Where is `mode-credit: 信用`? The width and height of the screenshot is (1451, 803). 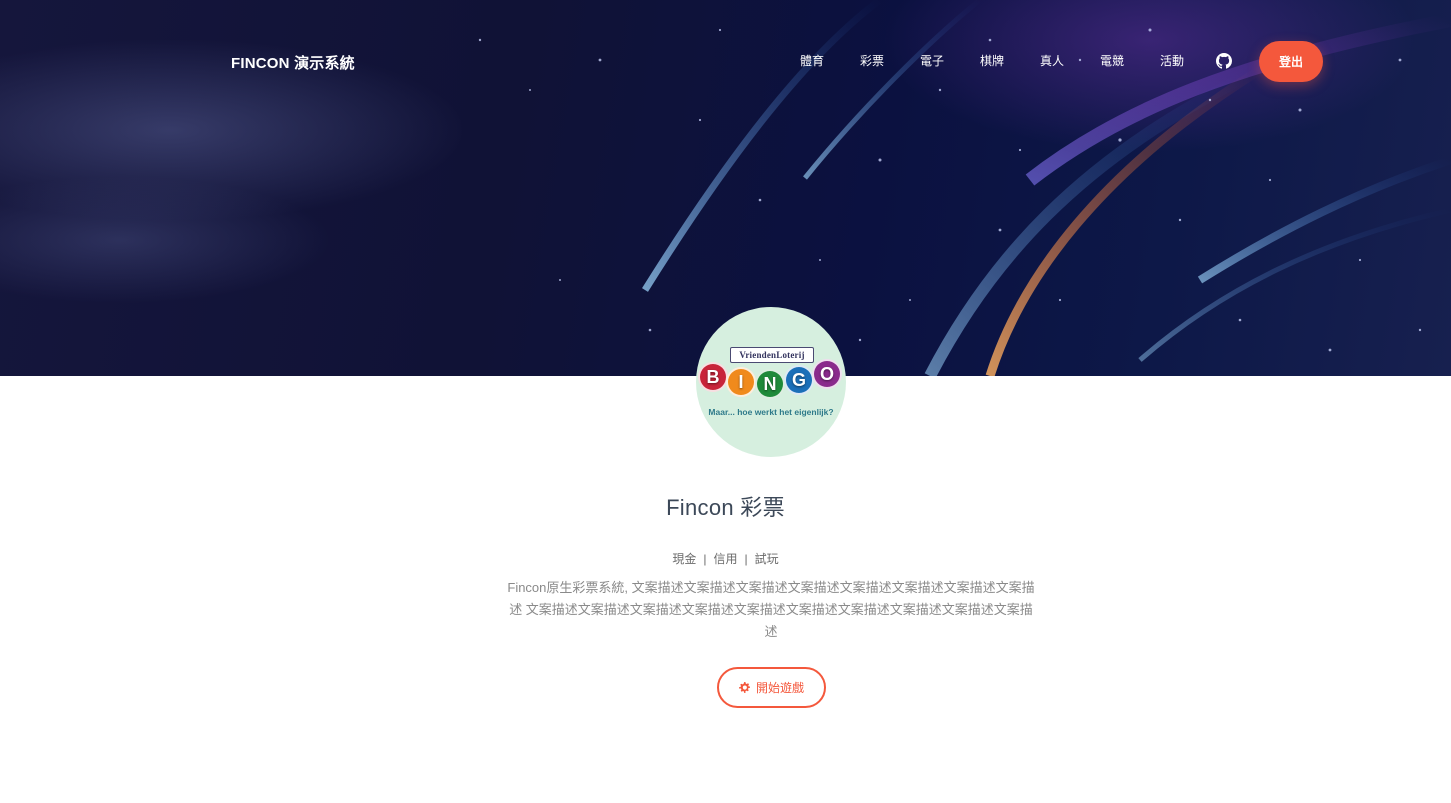 mode-credit: 信用 is located at coordinates (725, 559).